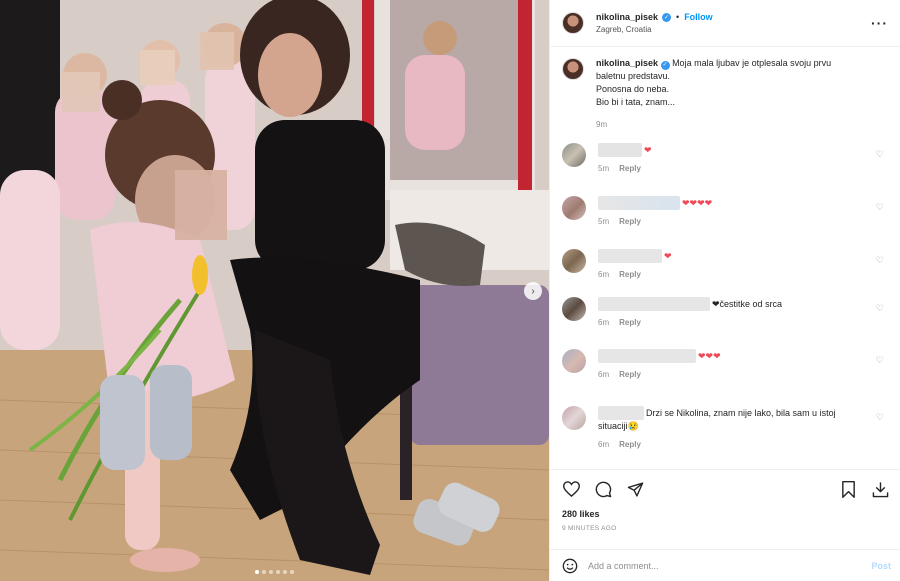 Image resolution: width=900 pixels, height=581 pixels. Describe the element at coordinates (633, 76) in the screenshot. I see `caption-text: baletnu predstavu.` at that location.